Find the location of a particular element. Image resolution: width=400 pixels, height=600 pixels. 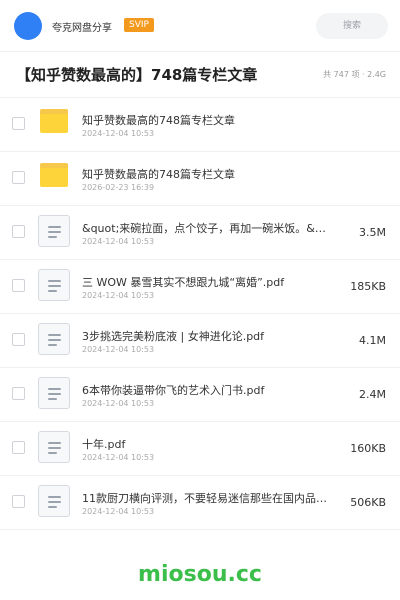

file-size: 185KB is located at coordinates (368, 286).